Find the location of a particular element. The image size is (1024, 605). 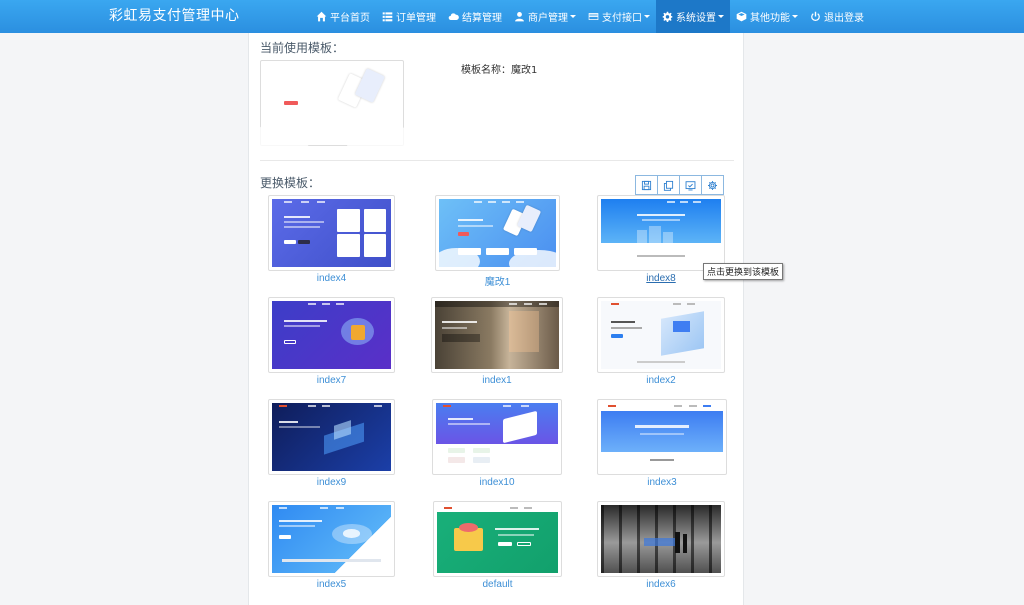

template-card-index4: index4 is located at coordinates (331, 240).